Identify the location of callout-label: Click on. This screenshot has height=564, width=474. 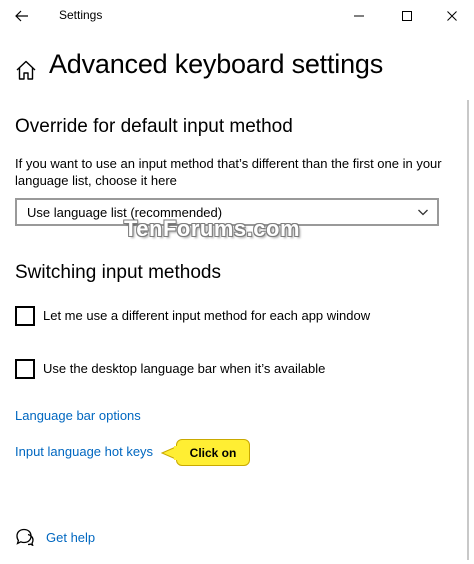
(213, 453).